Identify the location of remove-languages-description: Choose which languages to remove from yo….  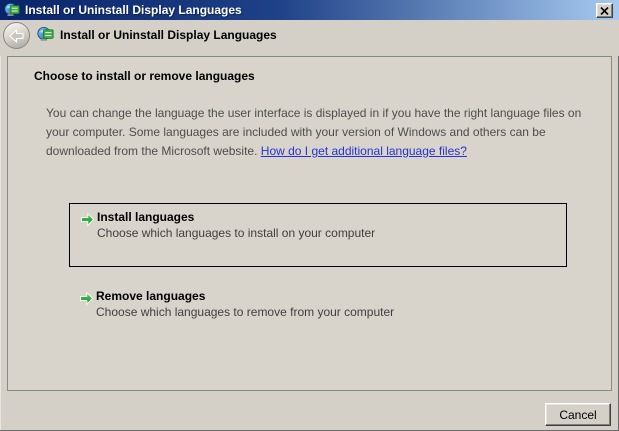
(245, 312).